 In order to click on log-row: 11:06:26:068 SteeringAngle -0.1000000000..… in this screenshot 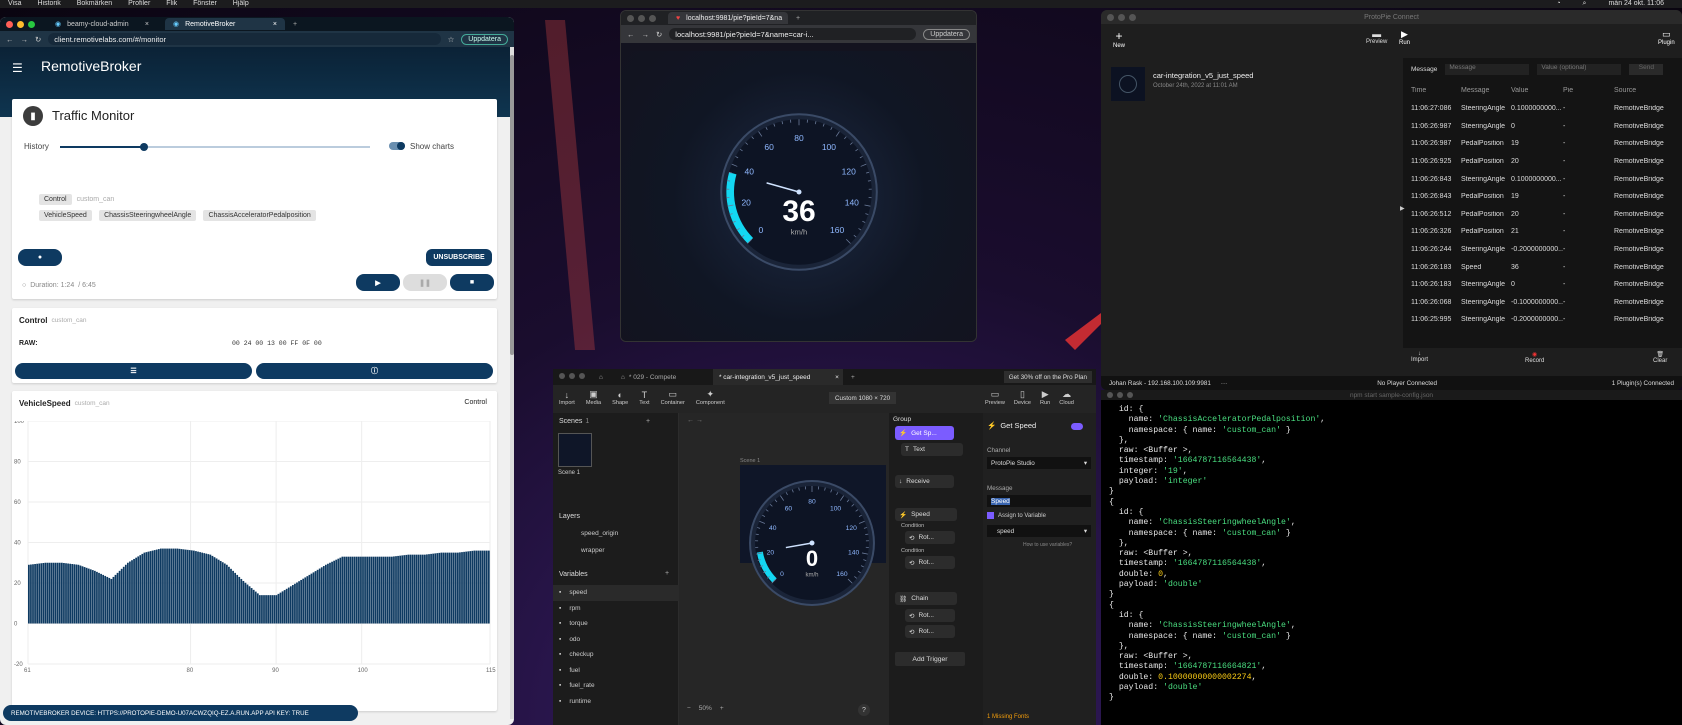, I will do `click(1542, 303)`.